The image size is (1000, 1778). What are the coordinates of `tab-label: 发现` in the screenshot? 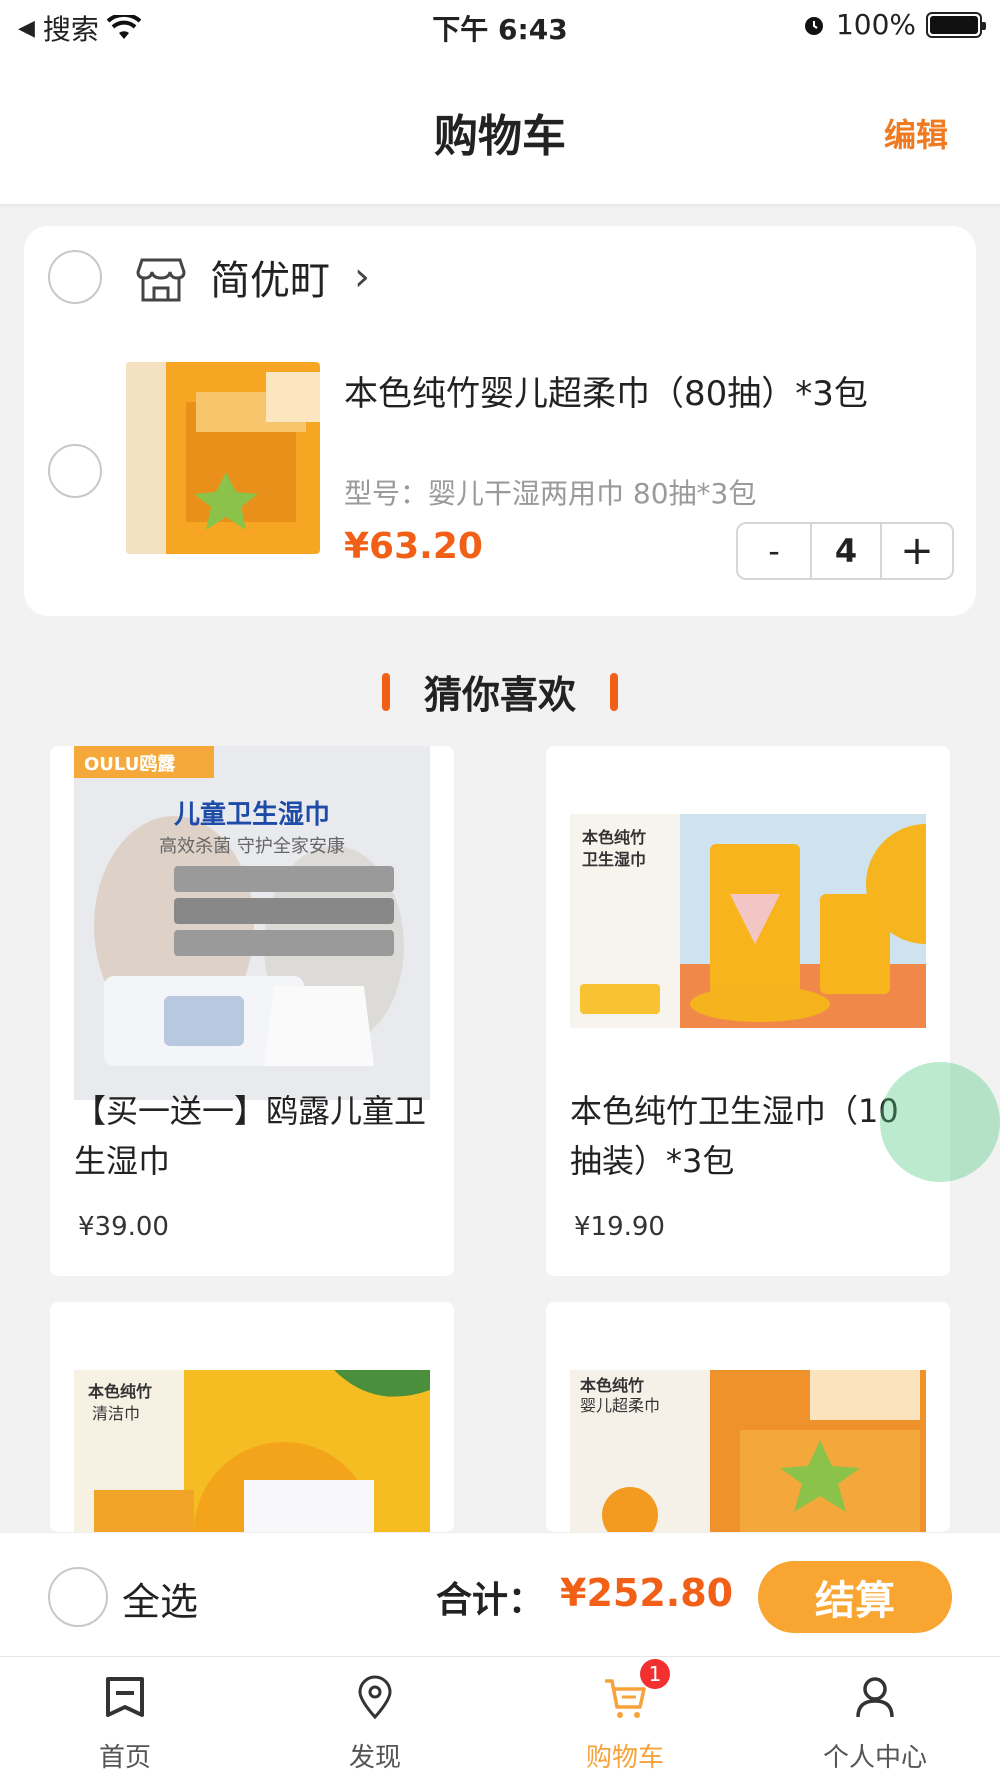 It's located at (374, 1758).